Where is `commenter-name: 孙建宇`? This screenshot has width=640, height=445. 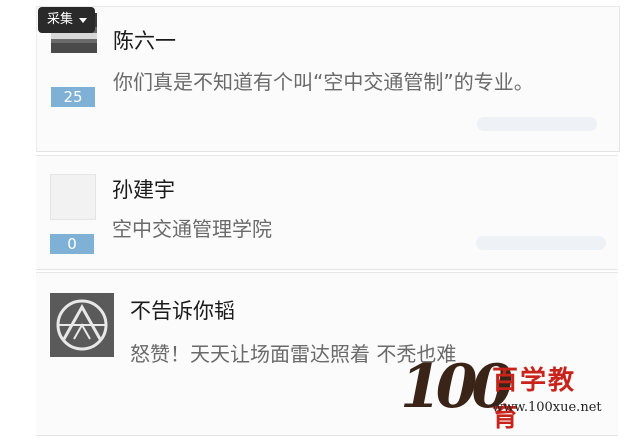 commenter-name: 孙建宇 is located at coordinates (143, 189).